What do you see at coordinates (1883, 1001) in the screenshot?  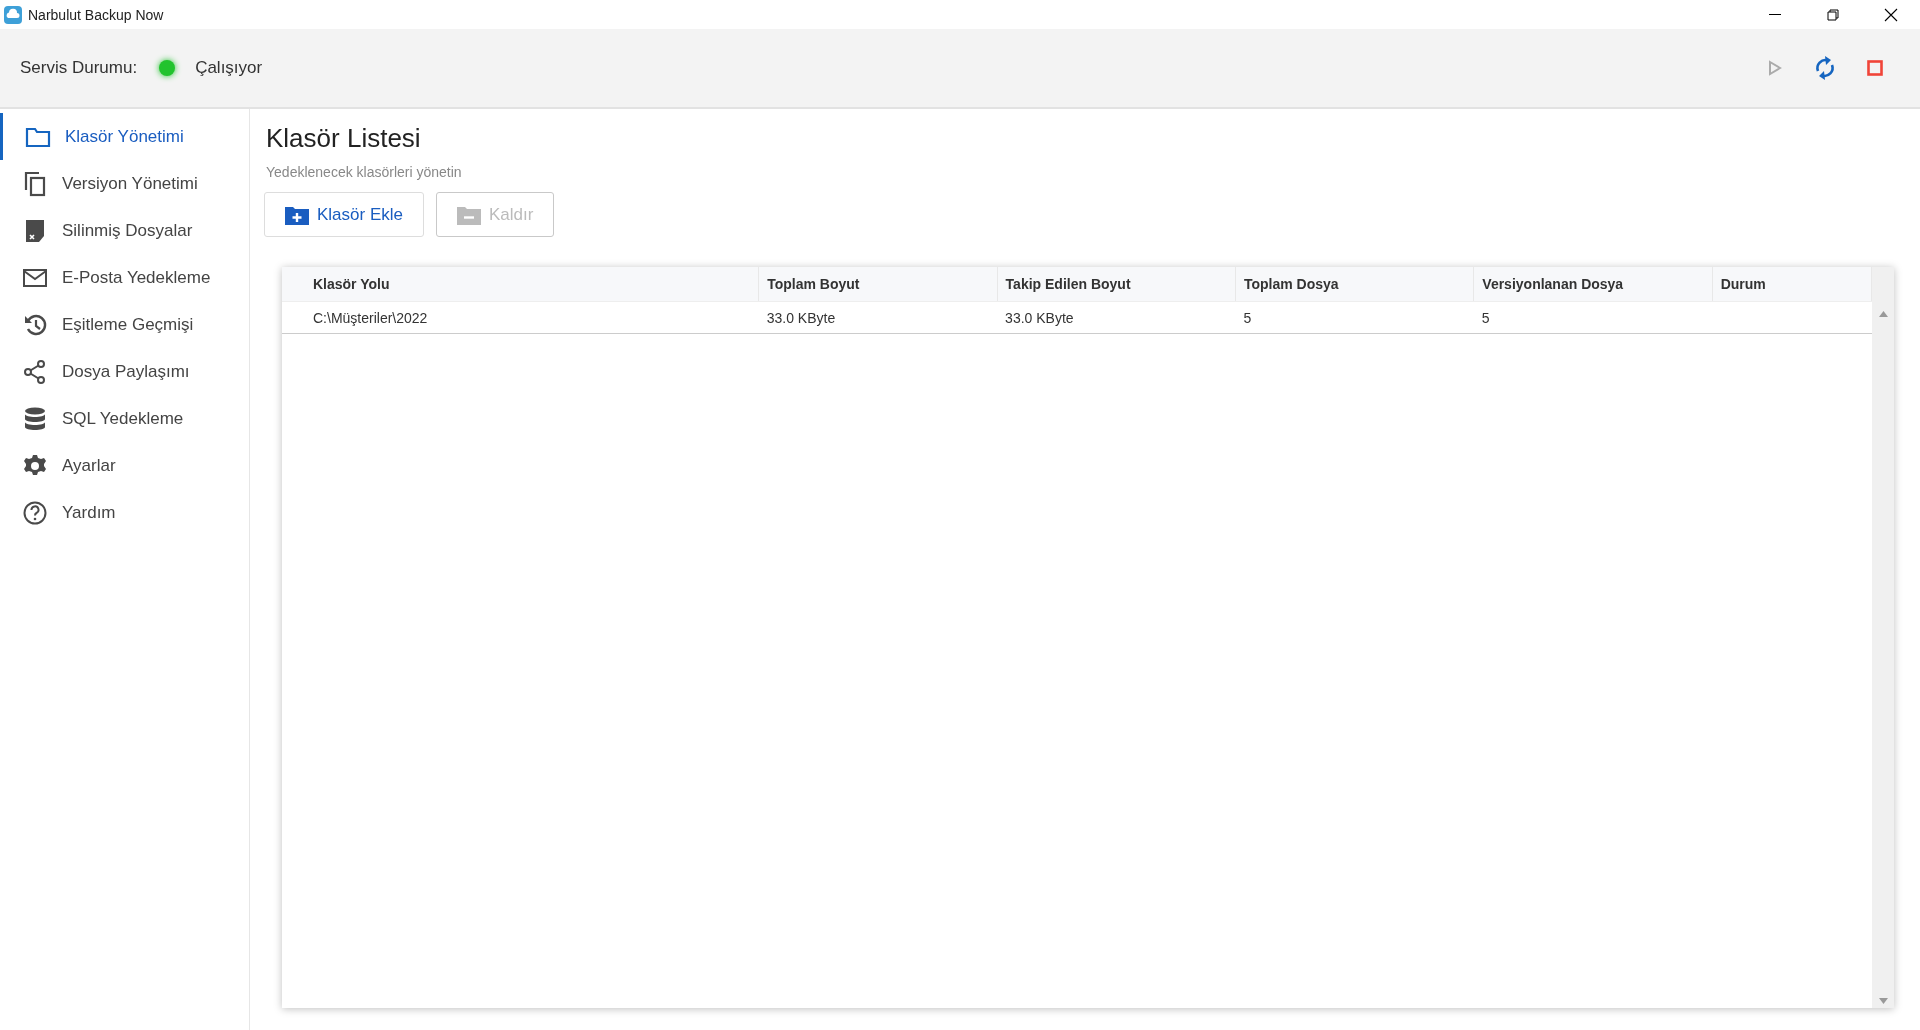 I see `scroll-down-icon` at bounding box center [1883, 1001].